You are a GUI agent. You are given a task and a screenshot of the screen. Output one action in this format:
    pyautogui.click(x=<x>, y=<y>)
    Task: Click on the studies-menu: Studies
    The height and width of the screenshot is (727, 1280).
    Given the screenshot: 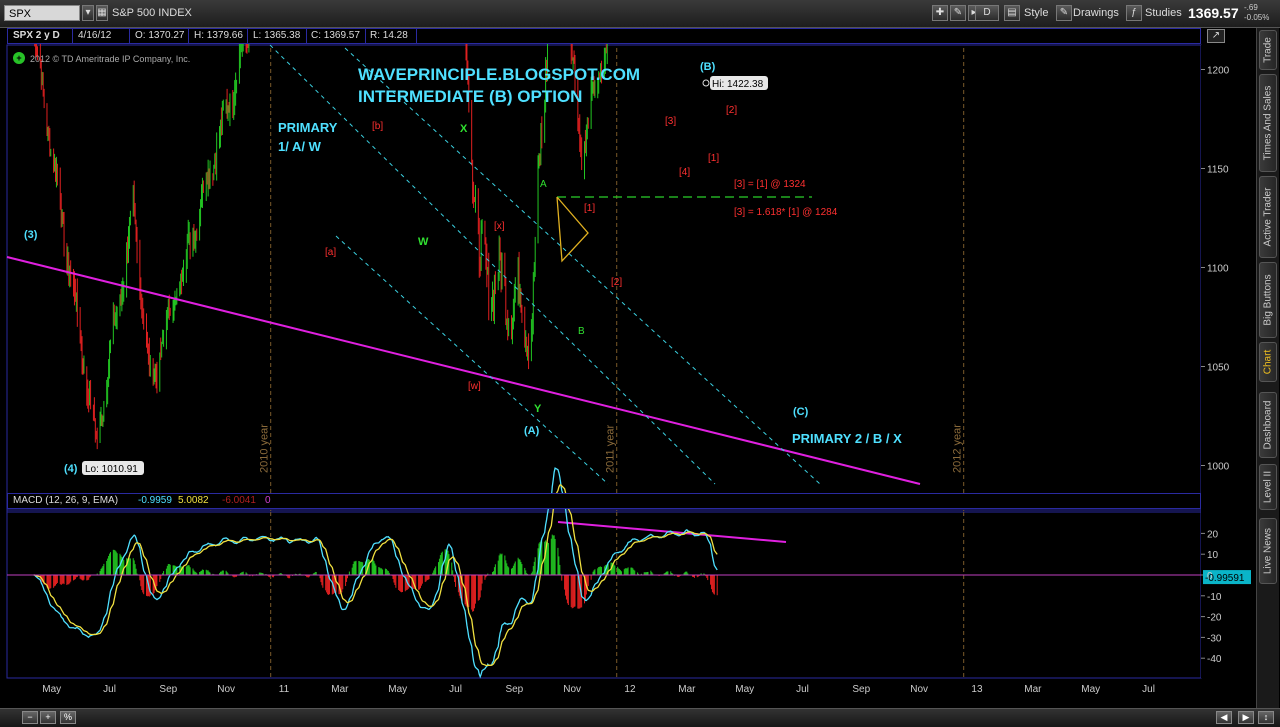 What is the action you would take?
    pyautogui.click(x=1163, y=13)
    